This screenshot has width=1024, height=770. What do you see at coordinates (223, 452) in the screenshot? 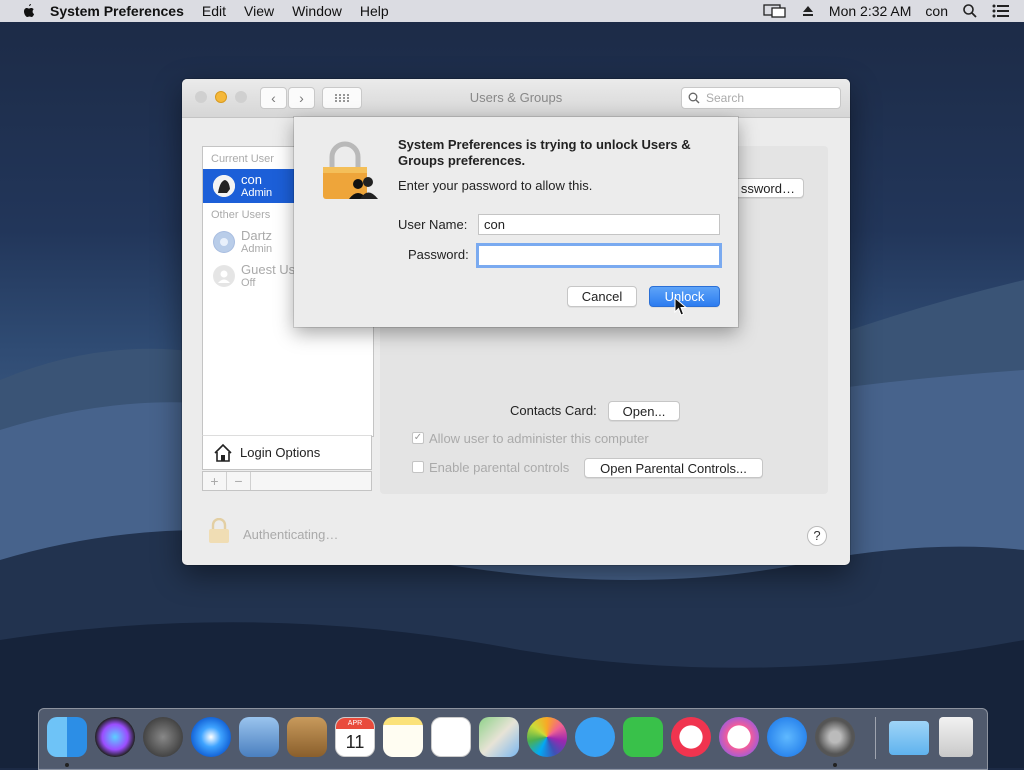
I see `house-icon` at bounding box center [223, 452].